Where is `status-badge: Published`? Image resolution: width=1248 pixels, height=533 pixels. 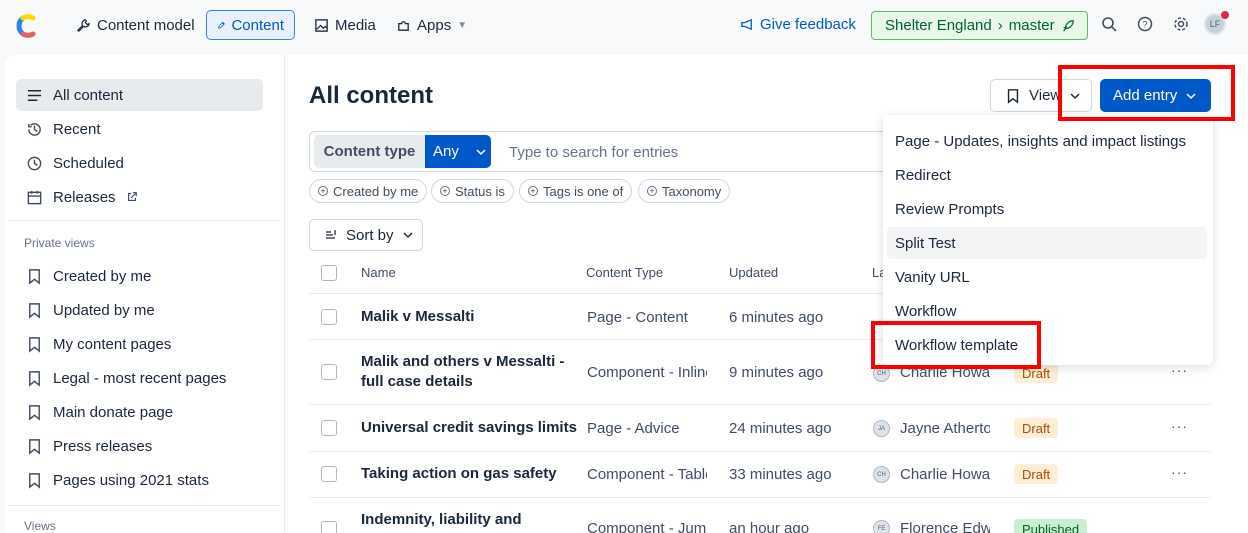 status-badge: Published is located at coordinates (1051, 526).